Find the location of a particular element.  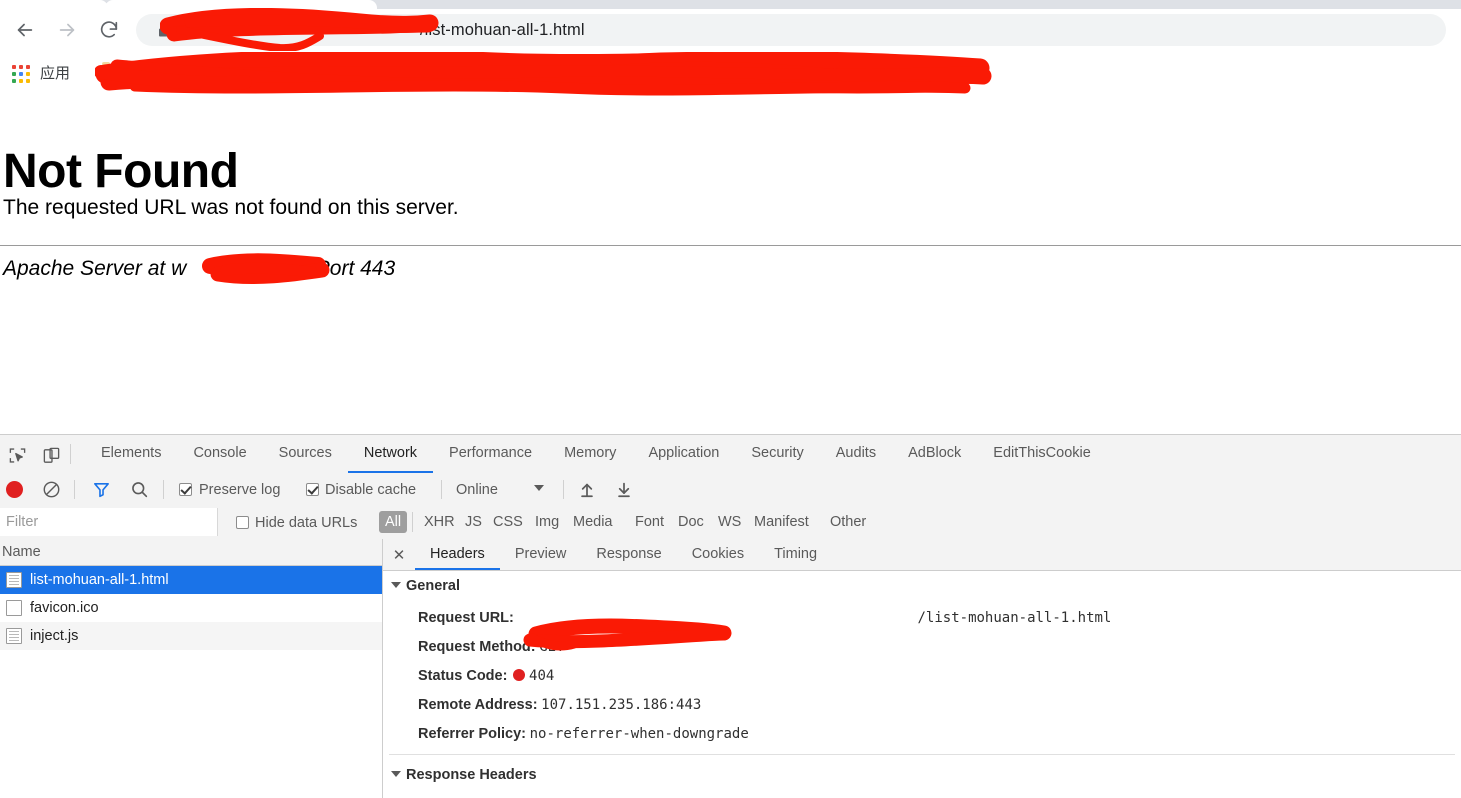

response-headers-section-title: Response Headers is located at coordinates (464, 775).